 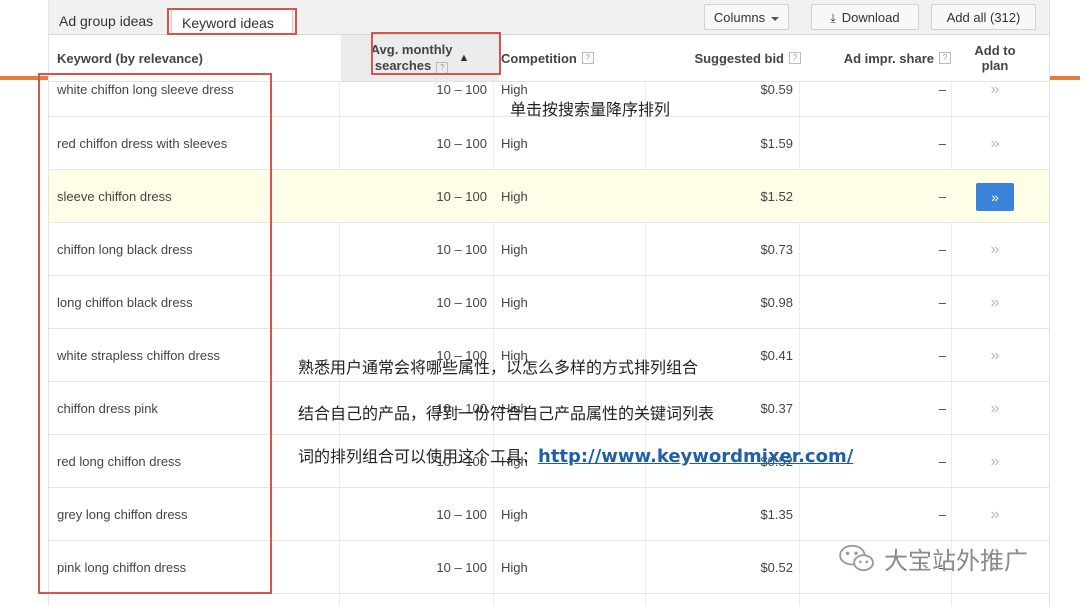 I want to click on suggested-bid-cell: $1.35, so click(x=776, y=514).